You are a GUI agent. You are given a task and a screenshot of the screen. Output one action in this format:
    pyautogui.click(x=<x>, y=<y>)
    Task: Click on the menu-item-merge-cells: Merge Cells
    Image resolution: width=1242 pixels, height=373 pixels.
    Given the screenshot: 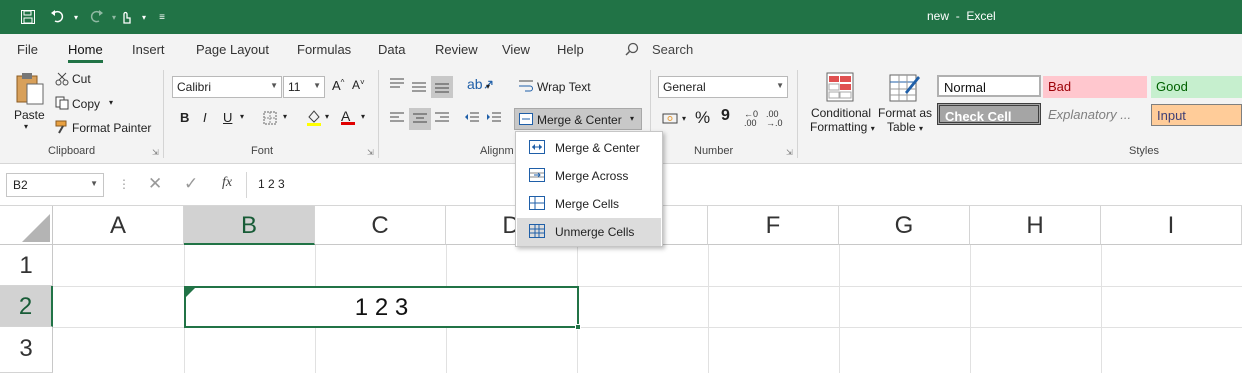 What is the action you would take?
    pyautogui.click(x=589, y=204)
    